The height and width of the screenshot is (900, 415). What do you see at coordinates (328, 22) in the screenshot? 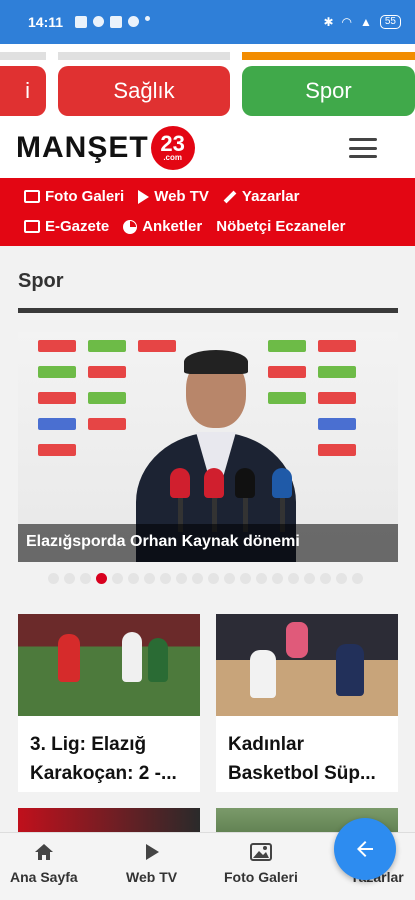
I see `bluetooth-icon: ✱` at bounding box center [328, 22].